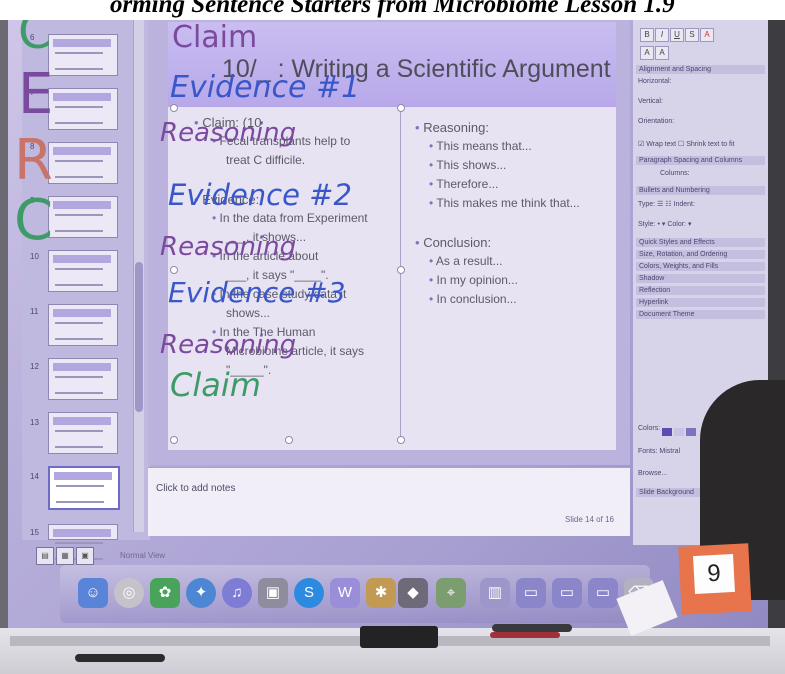  Describe the element at coordinates (34, 366) in the screenshot. I see `thumb-number: 12` at that location.